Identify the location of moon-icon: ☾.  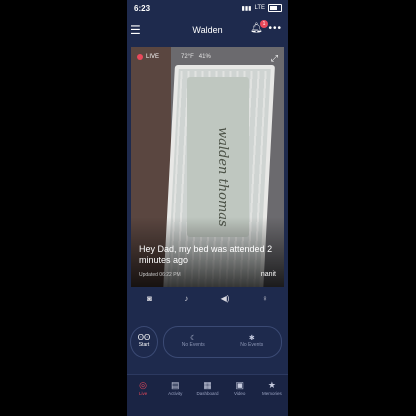
(193, 338).